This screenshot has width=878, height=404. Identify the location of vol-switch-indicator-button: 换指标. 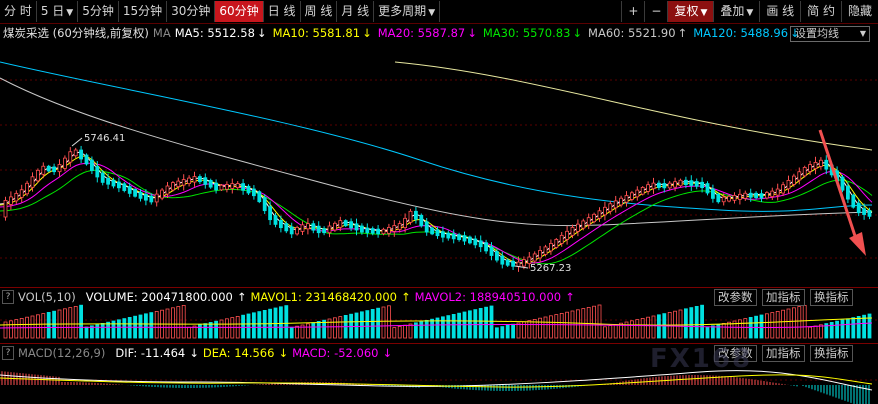
(831, 297).